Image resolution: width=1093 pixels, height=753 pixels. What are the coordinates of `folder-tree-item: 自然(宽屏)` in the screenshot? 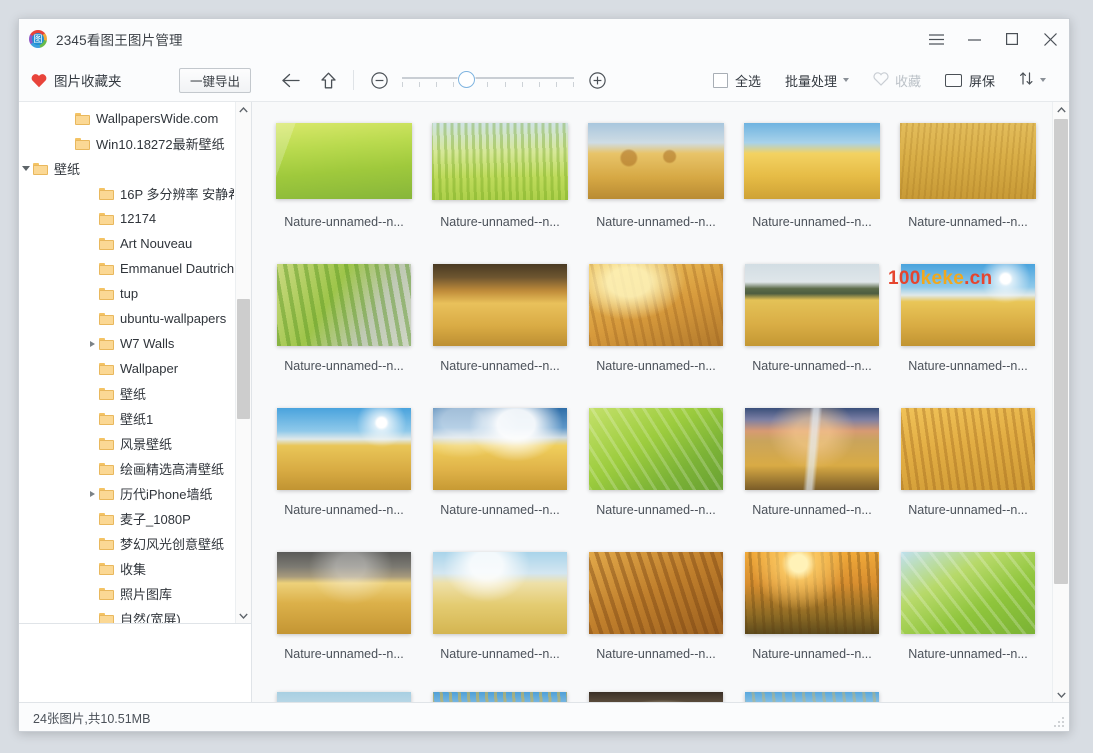 It's located at (126, 614).